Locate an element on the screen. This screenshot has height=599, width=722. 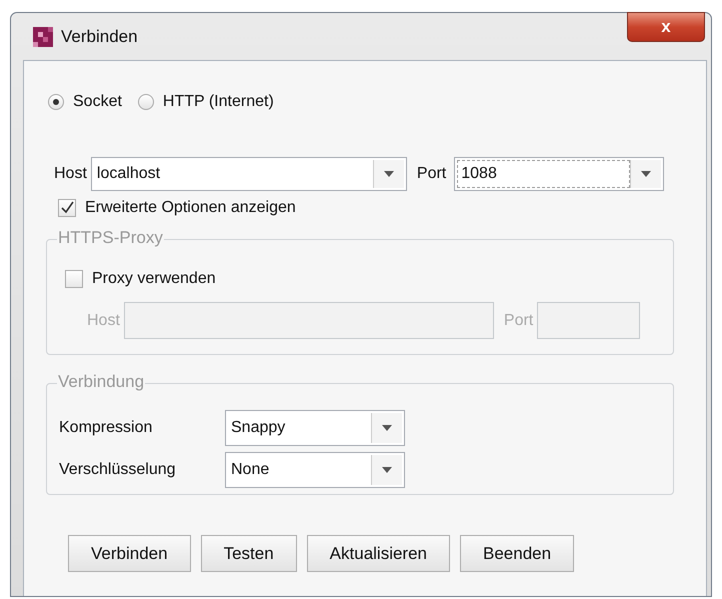
field-label: Kompression is located at coordinates (106, 428).